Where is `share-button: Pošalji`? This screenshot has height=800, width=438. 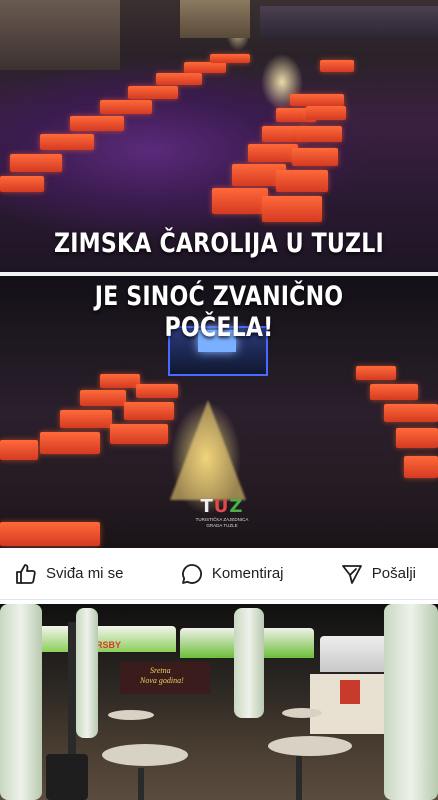
share-button: Pošalji is located at coordinates (378, 574).